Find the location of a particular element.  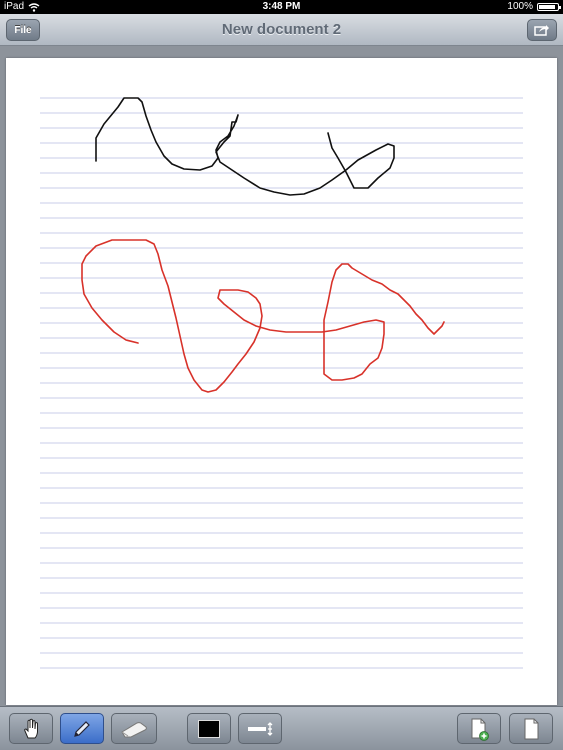

pen-tool-button is located at coordinates (82, 728).